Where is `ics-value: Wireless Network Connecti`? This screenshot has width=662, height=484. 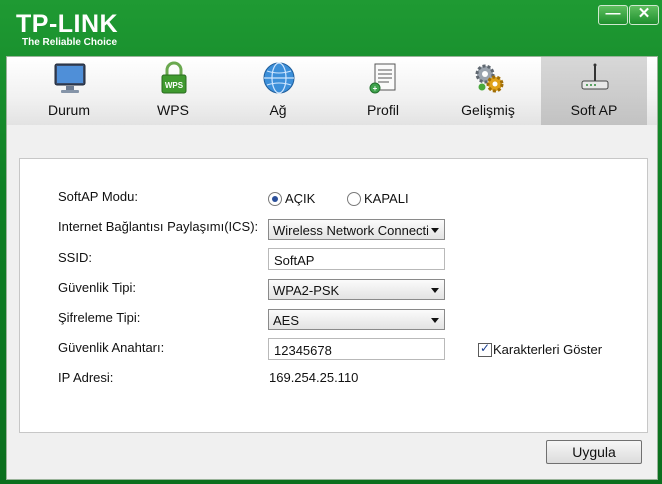 ics-value: Wireless Network Connecti is located at coordinates (350, 230).